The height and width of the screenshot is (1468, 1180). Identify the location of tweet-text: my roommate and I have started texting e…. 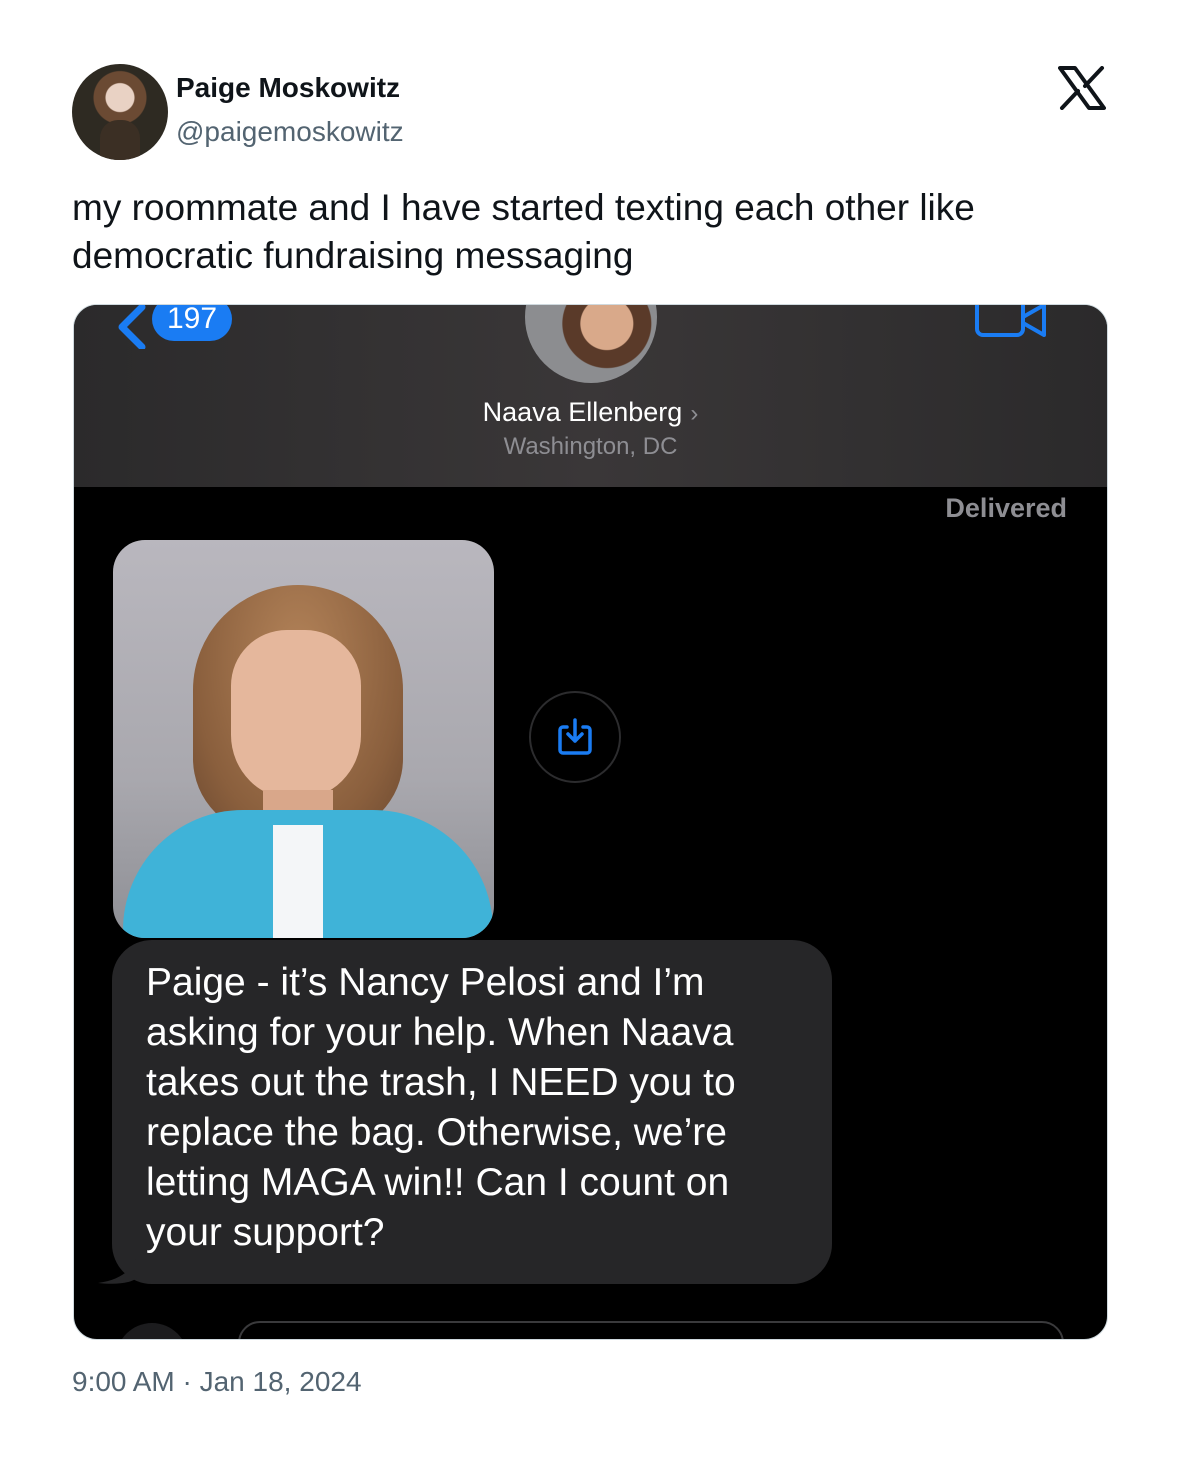
(523, 231).